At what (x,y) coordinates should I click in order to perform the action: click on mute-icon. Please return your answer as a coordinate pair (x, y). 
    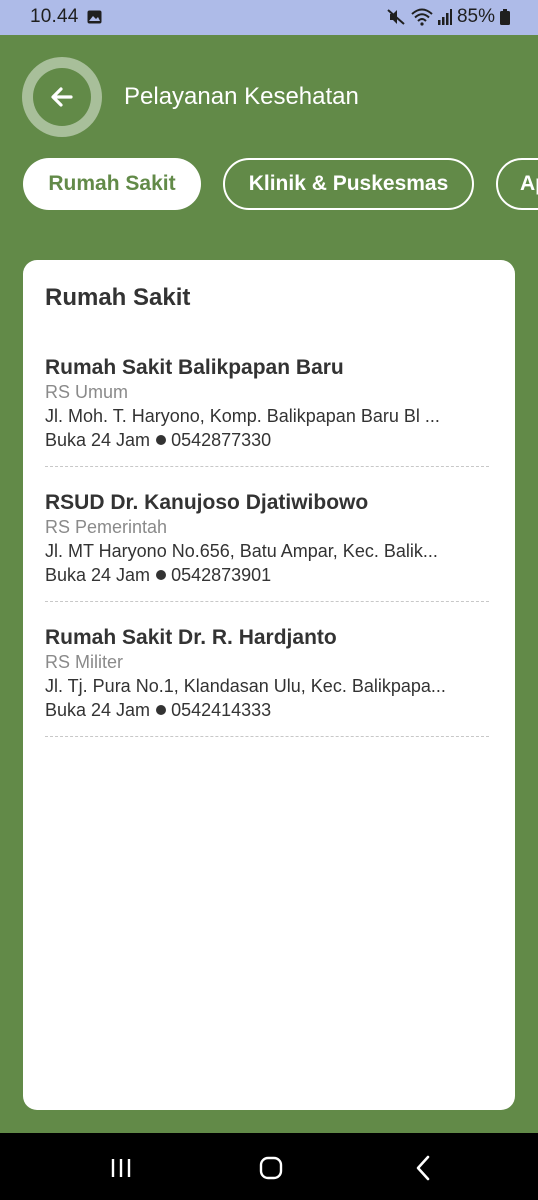
    Looking at the image, I should click on (396, 17).